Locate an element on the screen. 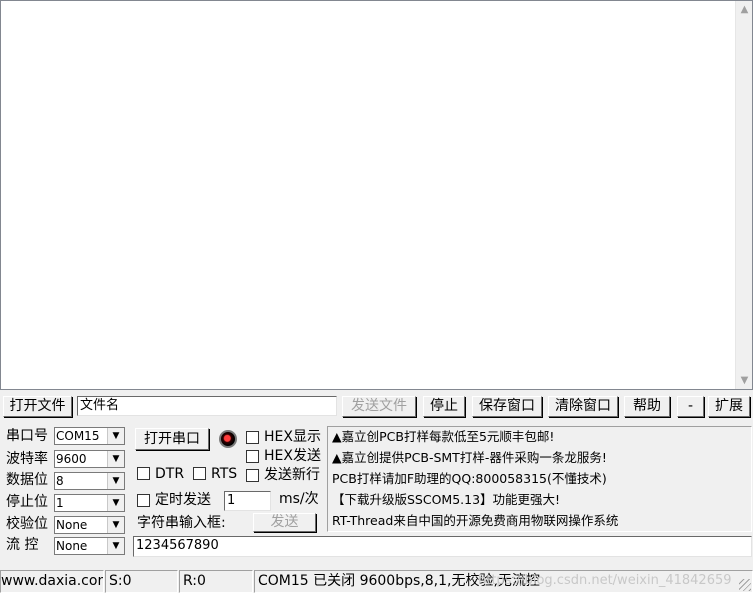 The image size is (753, 593). rts-checkbox is located at coordinates (199, 473).